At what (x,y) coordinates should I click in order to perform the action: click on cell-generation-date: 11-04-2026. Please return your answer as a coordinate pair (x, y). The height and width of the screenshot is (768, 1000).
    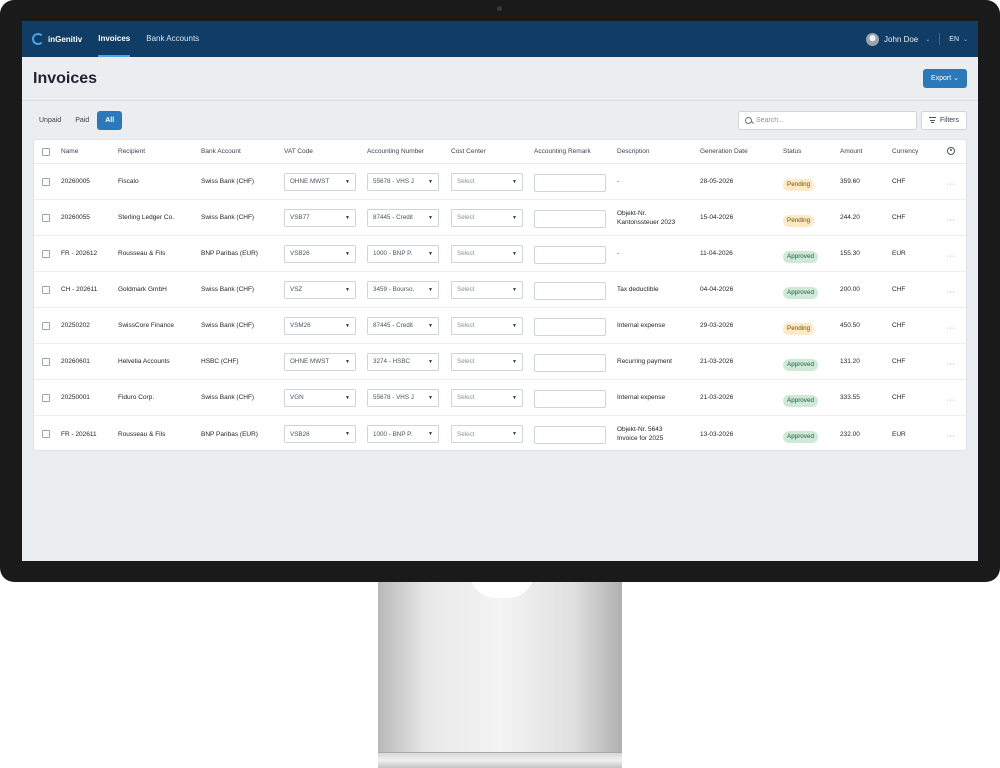
    Looking at the image, I should click on (716, 253).